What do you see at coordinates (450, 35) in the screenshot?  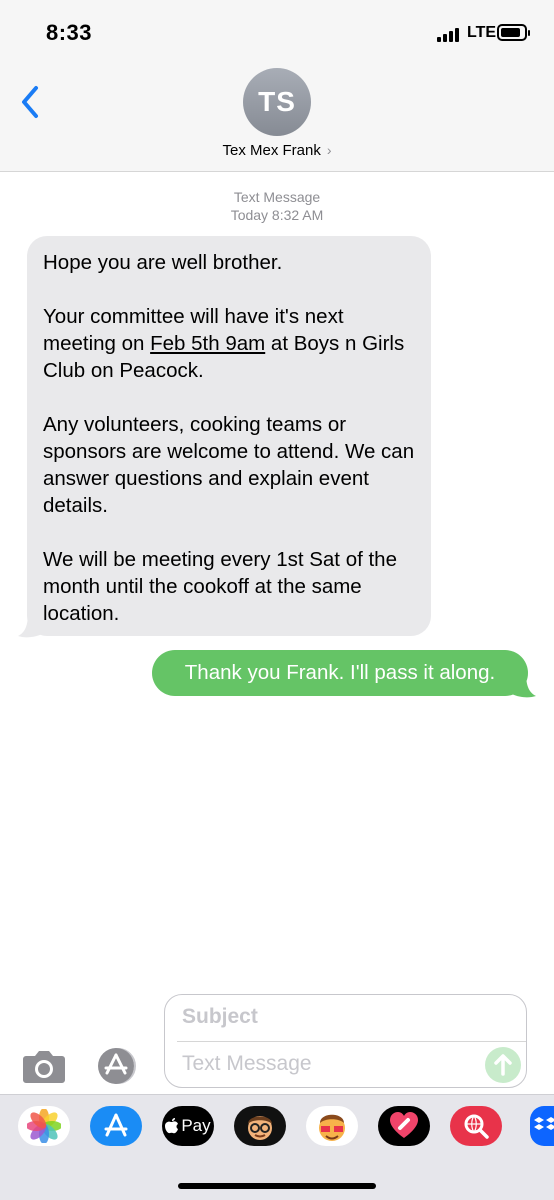 I see `cellular-signal-icon` at bounding box center [450, 35].